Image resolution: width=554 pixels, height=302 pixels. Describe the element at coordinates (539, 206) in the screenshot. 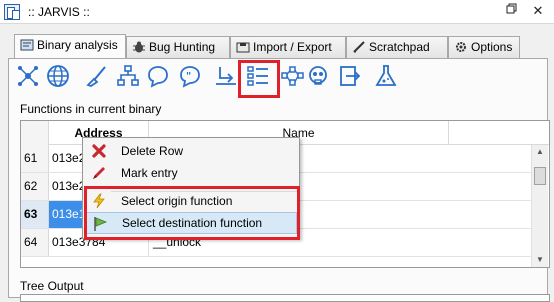

I see `vertical-scrollbar: ▲ ▼` at that location.